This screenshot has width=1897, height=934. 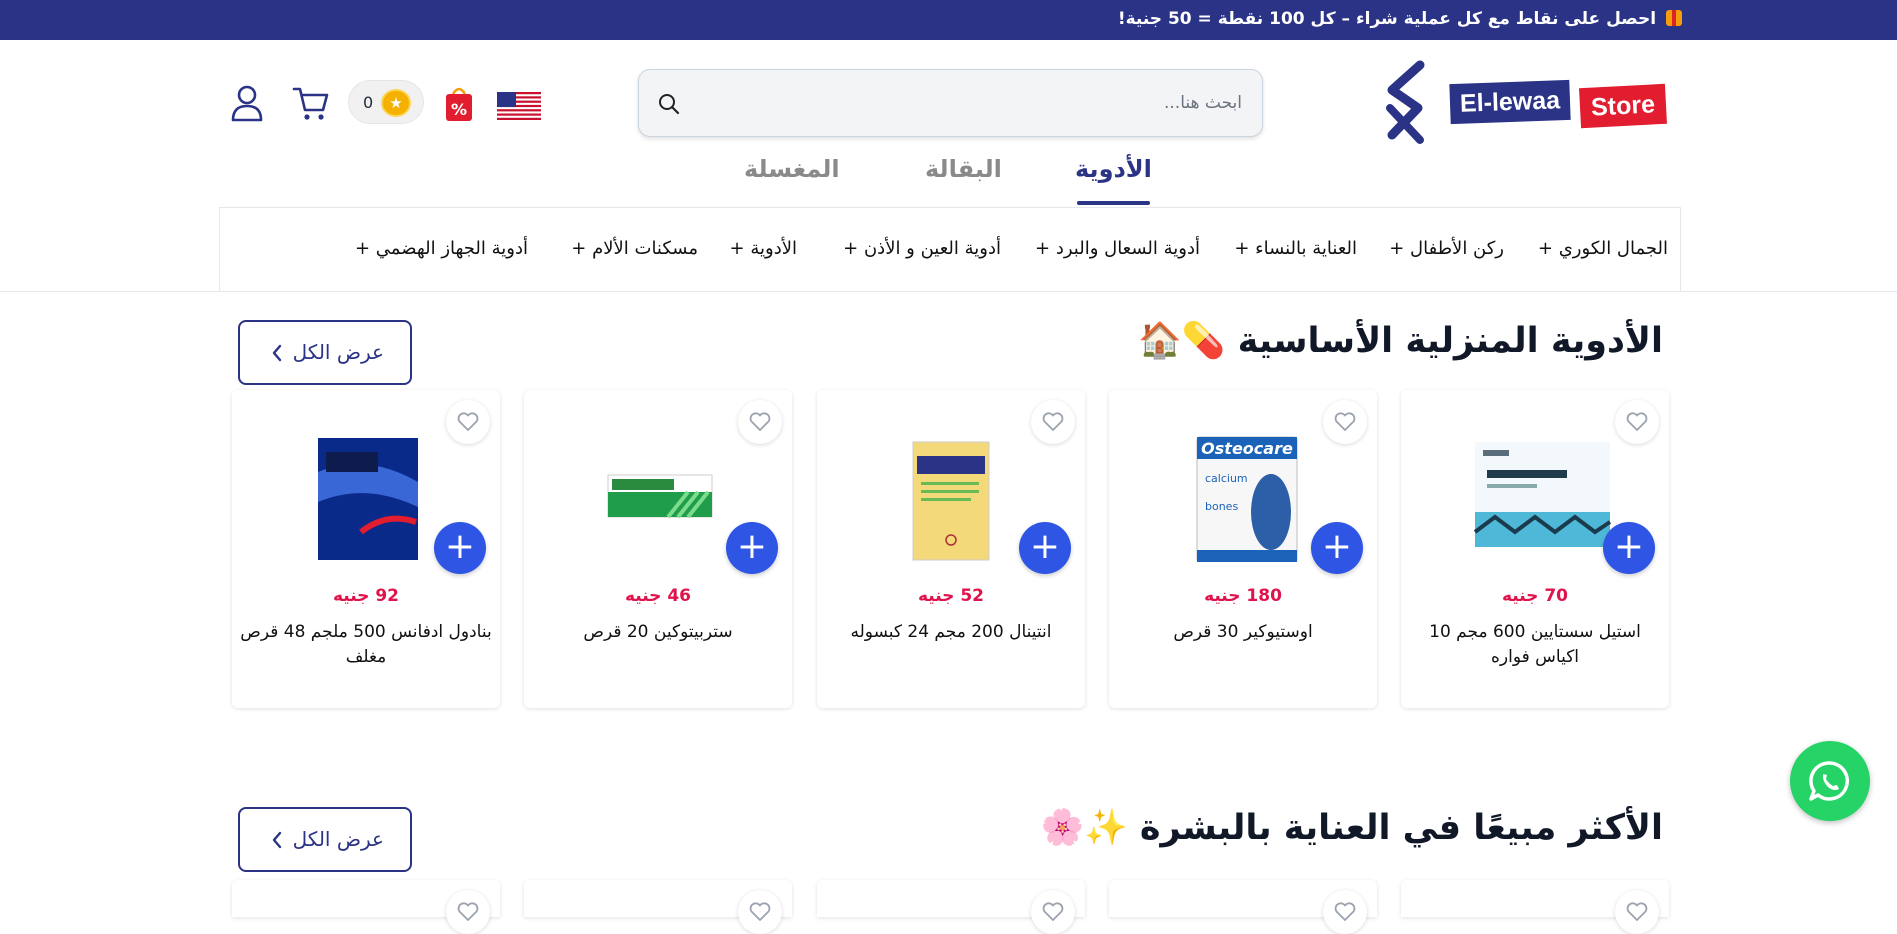 What do you see at coordinates (669, 104) in the screenshot?
I see `search-icon` at bounding box center [669, 104].